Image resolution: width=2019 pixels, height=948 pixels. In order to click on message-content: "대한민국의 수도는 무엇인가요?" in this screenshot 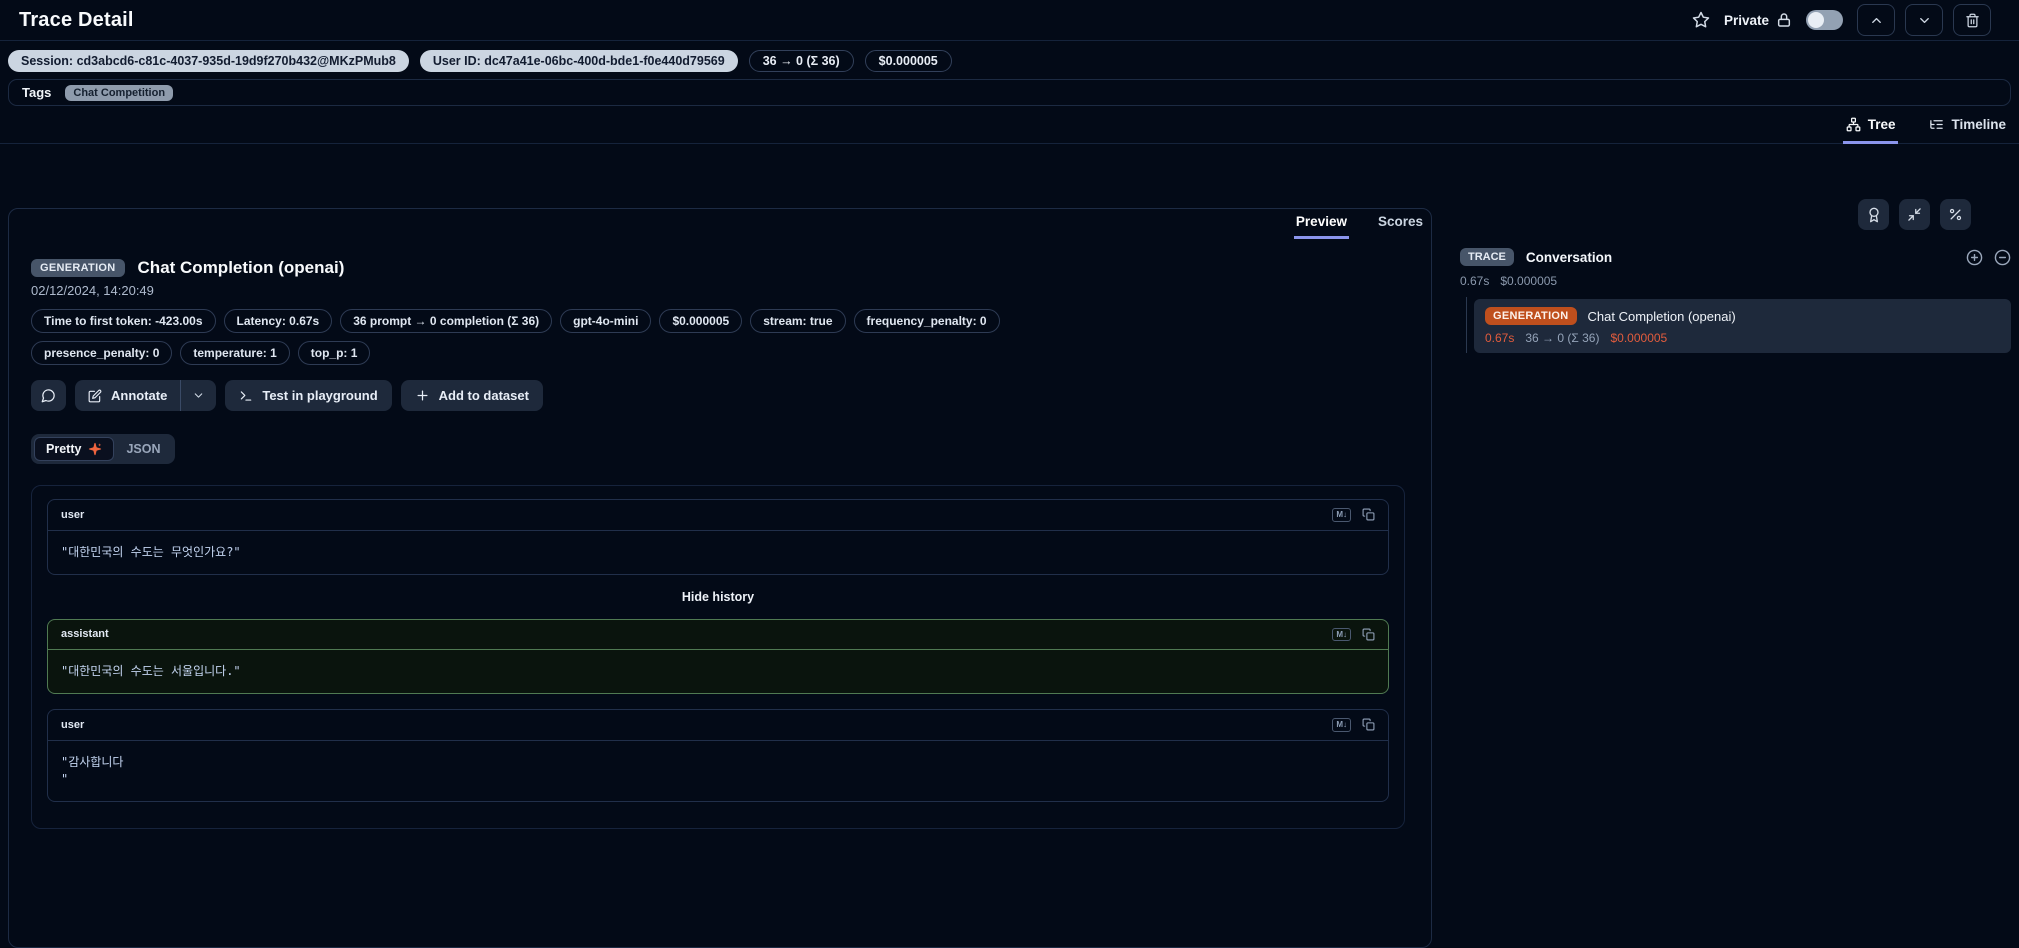, I will do `click(151, 551)`.